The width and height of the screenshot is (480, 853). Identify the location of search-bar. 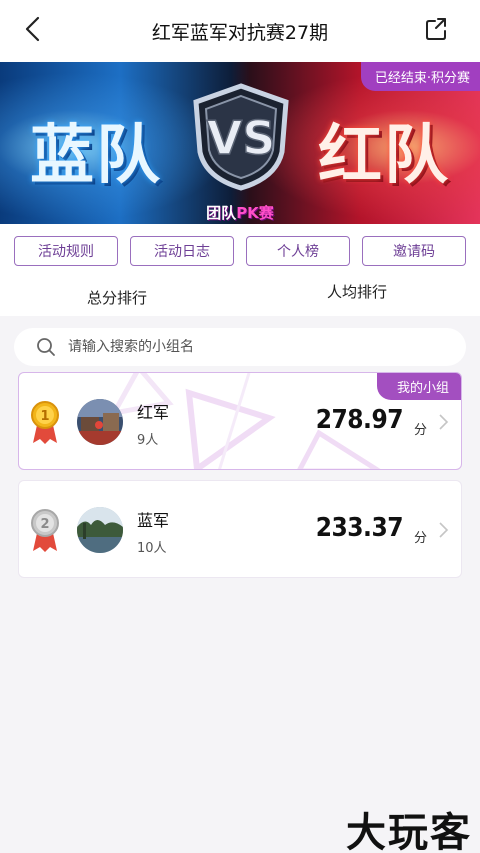
(240, 347).